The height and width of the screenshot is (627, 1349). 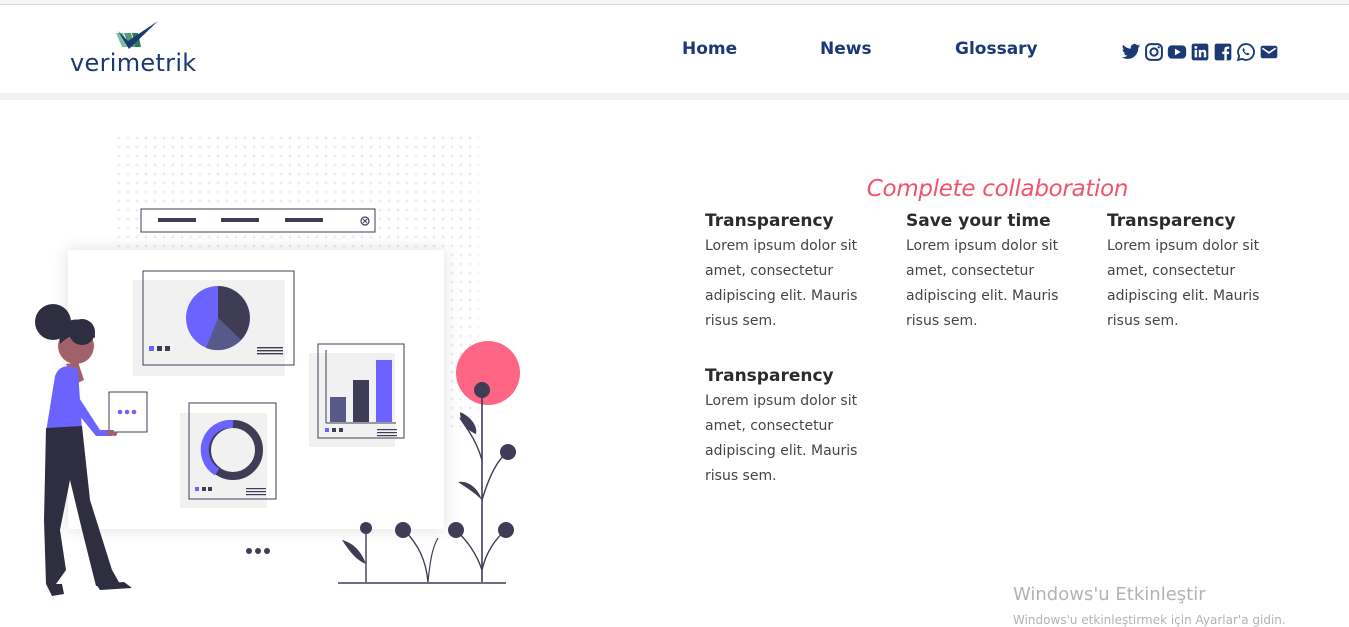 I want to click on site-header: verimetrik Home News Glossary, so click(x=674, y=49).